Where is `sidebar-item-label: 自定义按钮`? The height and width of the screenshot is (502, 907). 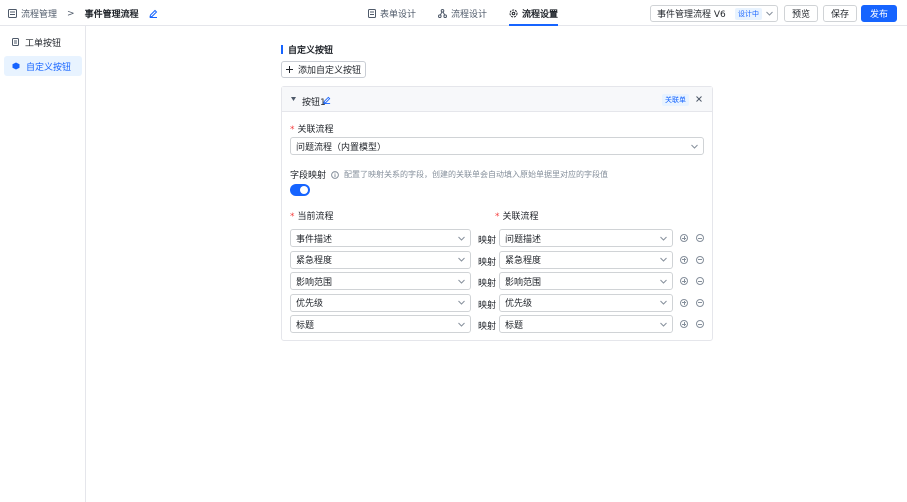 sidebar-item-label: 自定义按钮 is located at coordinates (49, 67).